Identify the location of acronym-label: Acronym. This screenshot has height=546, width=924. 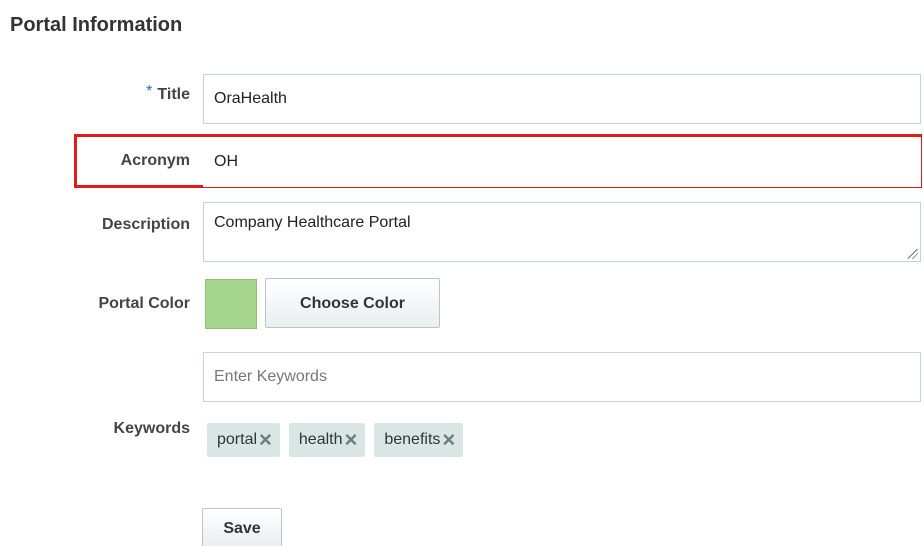
(155, 160).